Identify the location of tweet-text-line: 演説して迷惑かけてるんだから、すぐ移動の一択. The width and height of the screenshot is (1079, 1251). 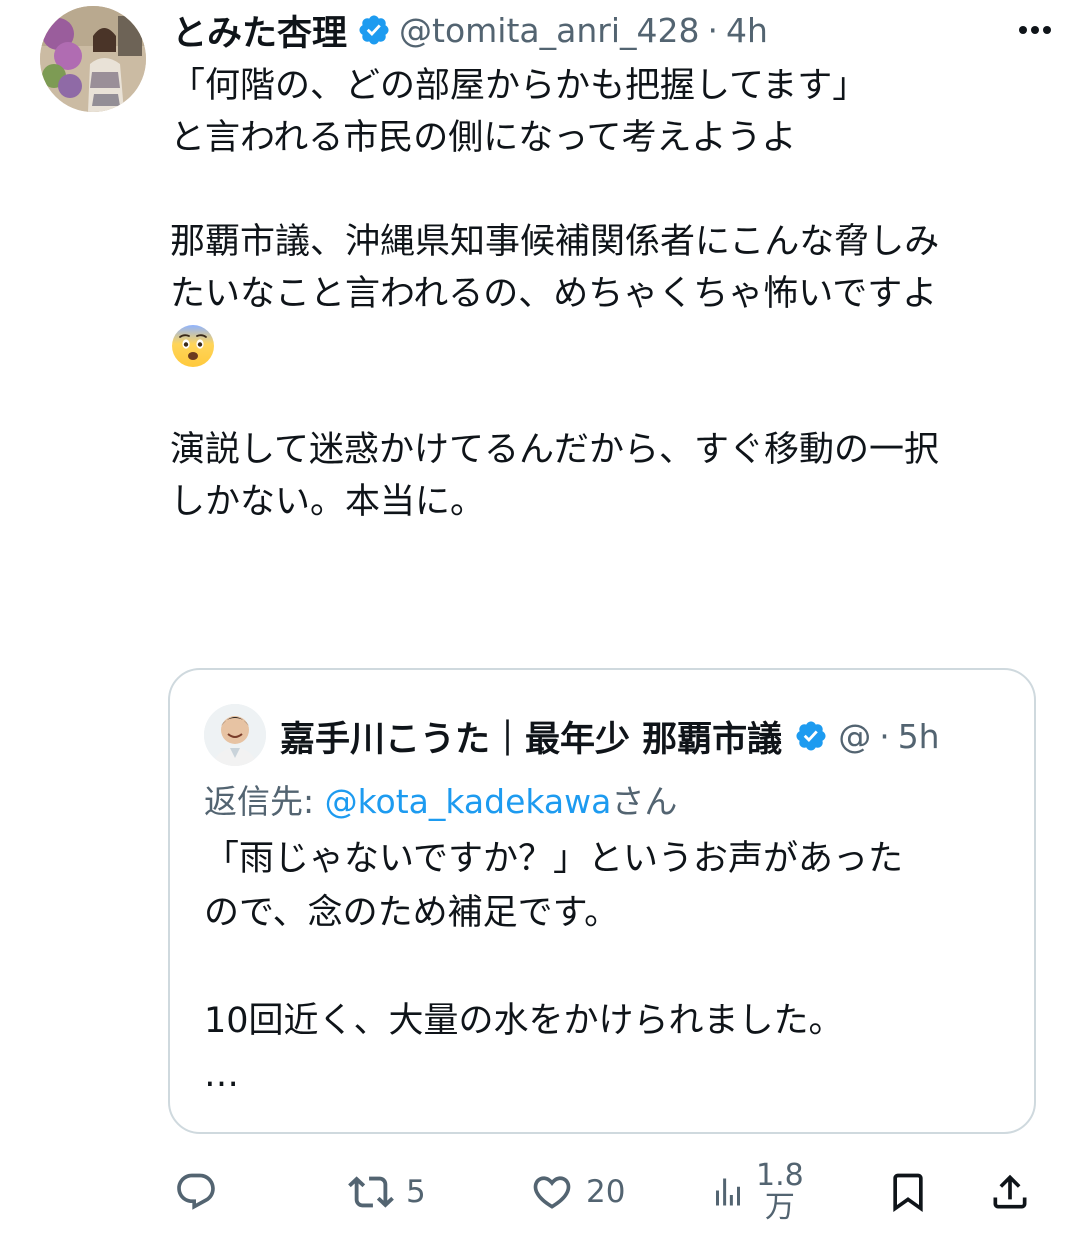
(554, 450).